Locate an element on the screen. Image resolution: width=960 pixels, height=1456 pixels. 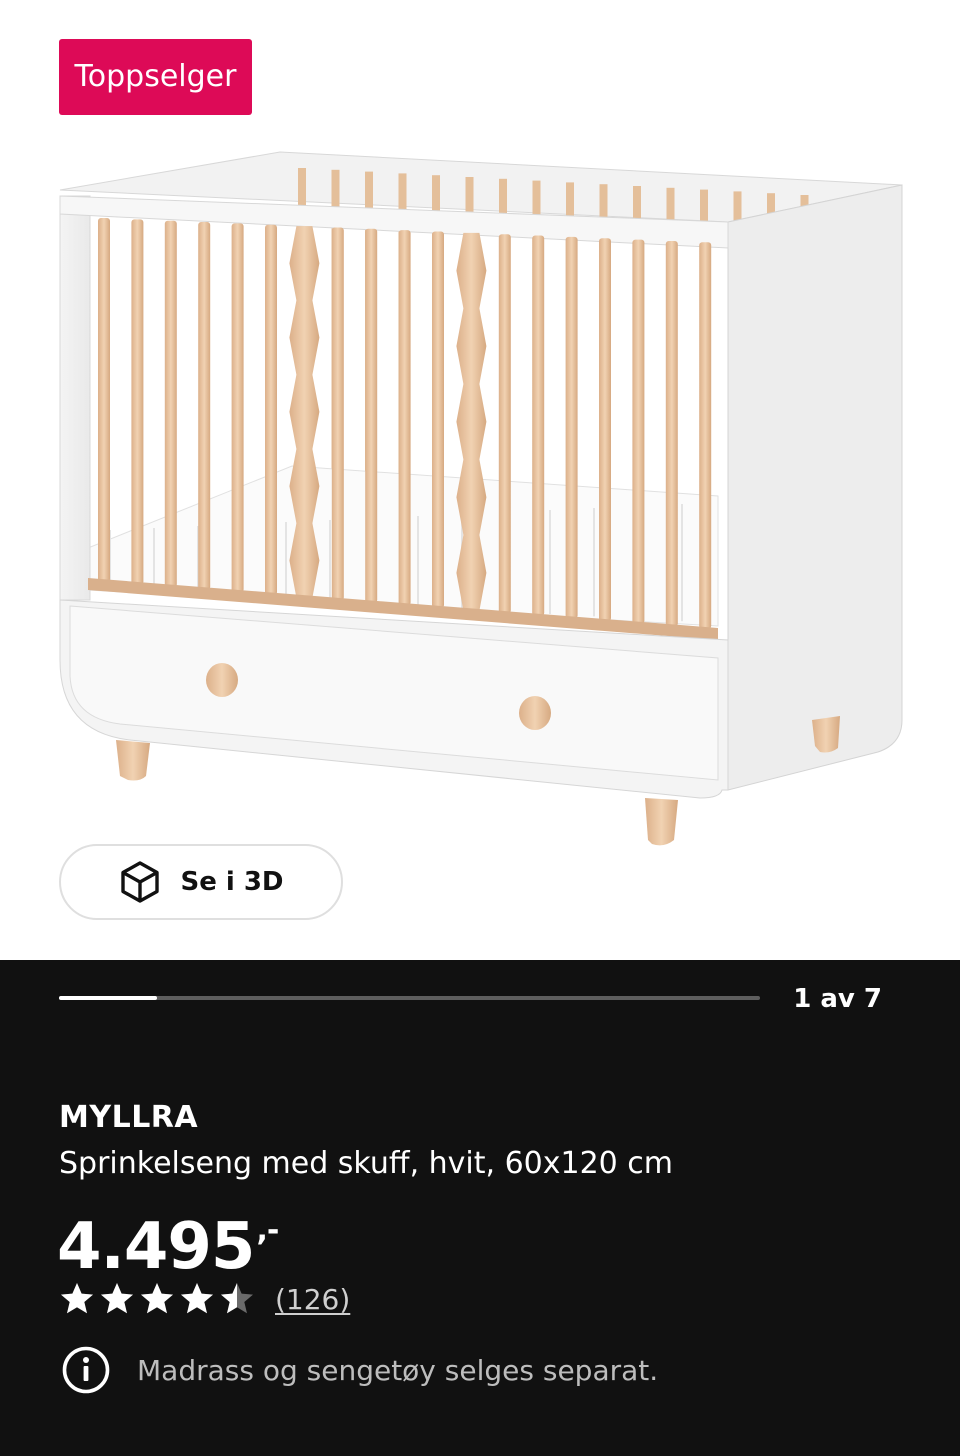
notice: Madrass og sengetøy selges separat. is located at coordinates (359, 1370).